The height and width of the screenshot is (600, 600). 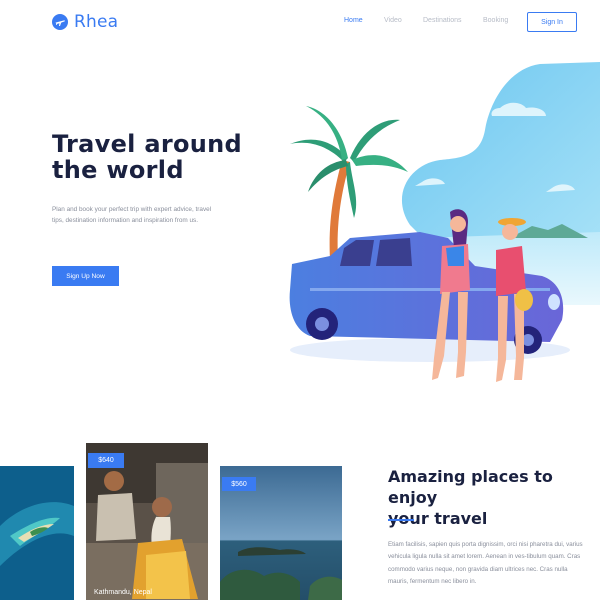 I want to click on destination-card, so click(x=37, y=533).